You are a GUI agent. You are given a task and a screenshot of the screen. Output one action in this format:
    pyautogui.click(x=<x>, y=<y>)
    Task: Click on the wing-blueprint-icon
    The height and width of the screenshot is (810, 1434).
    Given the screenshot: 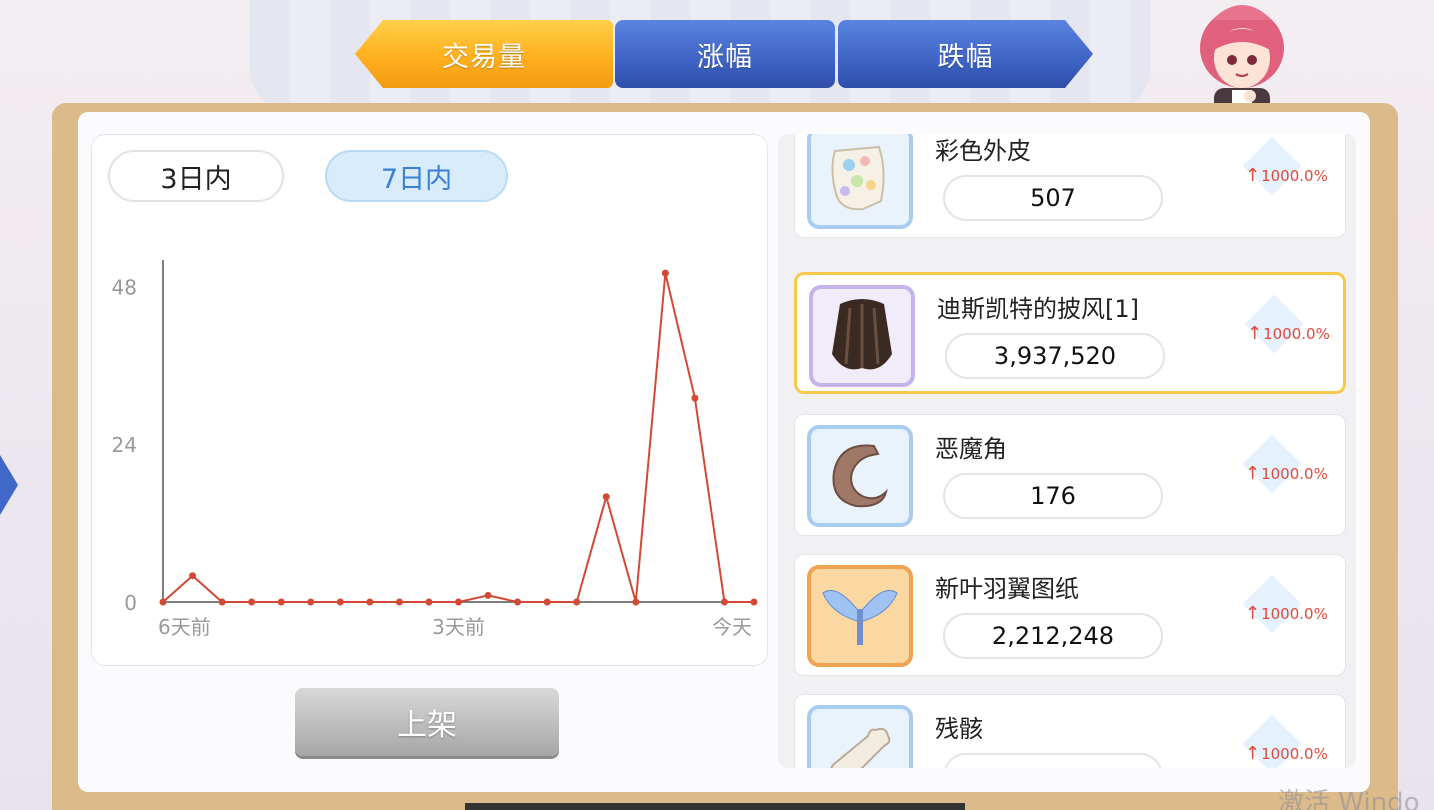 What is the action you would take?
    pyautogui.click(x=860, y=616)
    